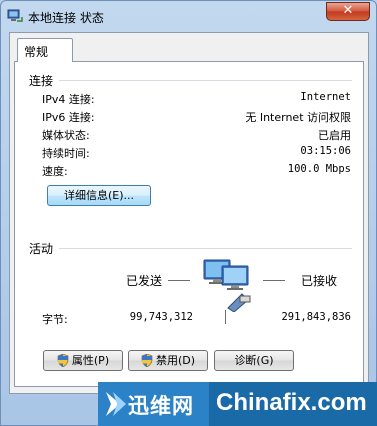  Describe the element at coordinates (68, 117) in the screenshot. I see `ipv6-label: IPv6 连接:` at that location.